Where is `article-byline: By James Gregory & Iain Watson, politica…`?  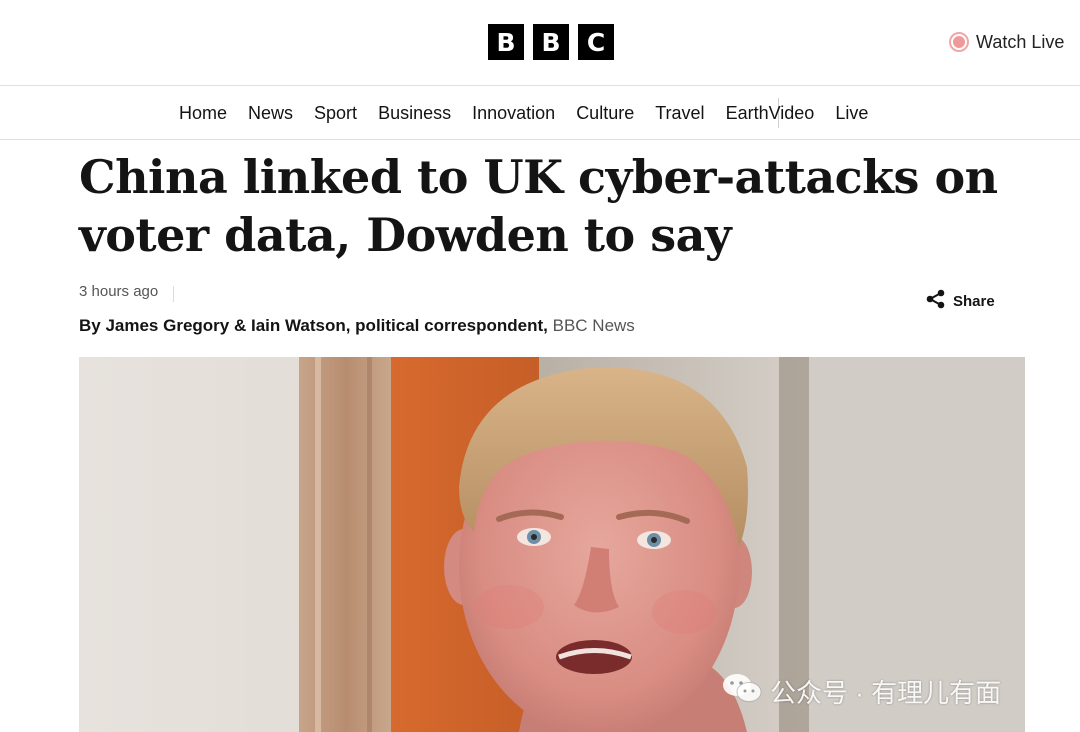
article-byline: By James Gregory & Iain Watson, politica… is located at coordinates (357, 326).